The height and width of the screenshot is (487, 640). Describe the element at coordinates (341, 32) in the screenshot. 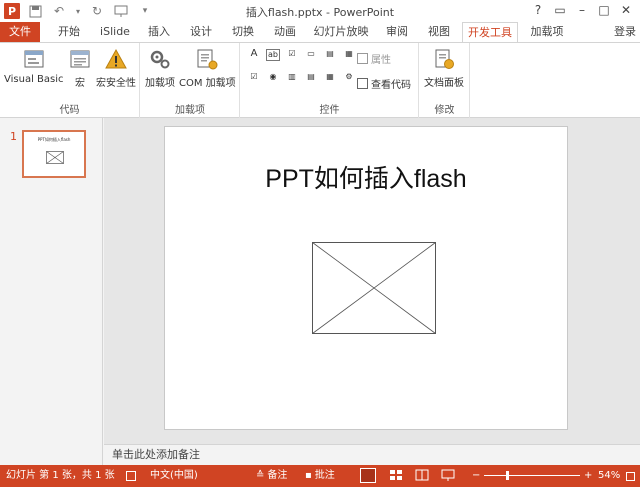

I see `tab-slideshow: 幻灯片放映` at that location.